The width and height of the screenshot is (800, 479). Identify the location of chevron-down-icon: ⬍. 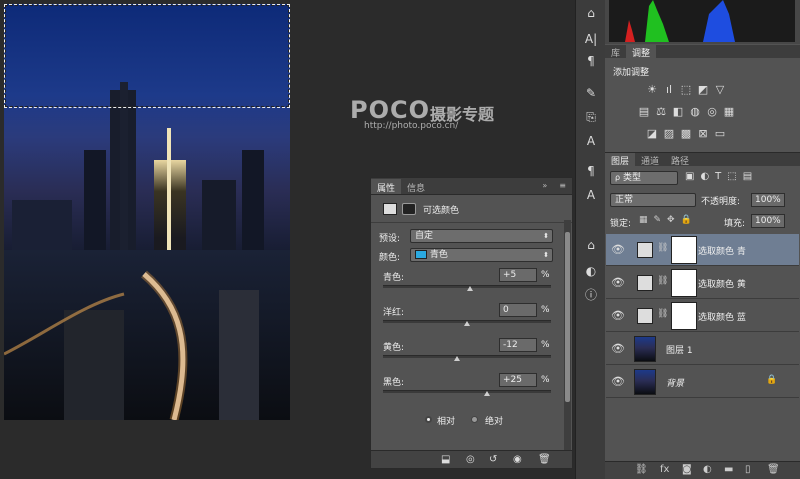
(546, 236).